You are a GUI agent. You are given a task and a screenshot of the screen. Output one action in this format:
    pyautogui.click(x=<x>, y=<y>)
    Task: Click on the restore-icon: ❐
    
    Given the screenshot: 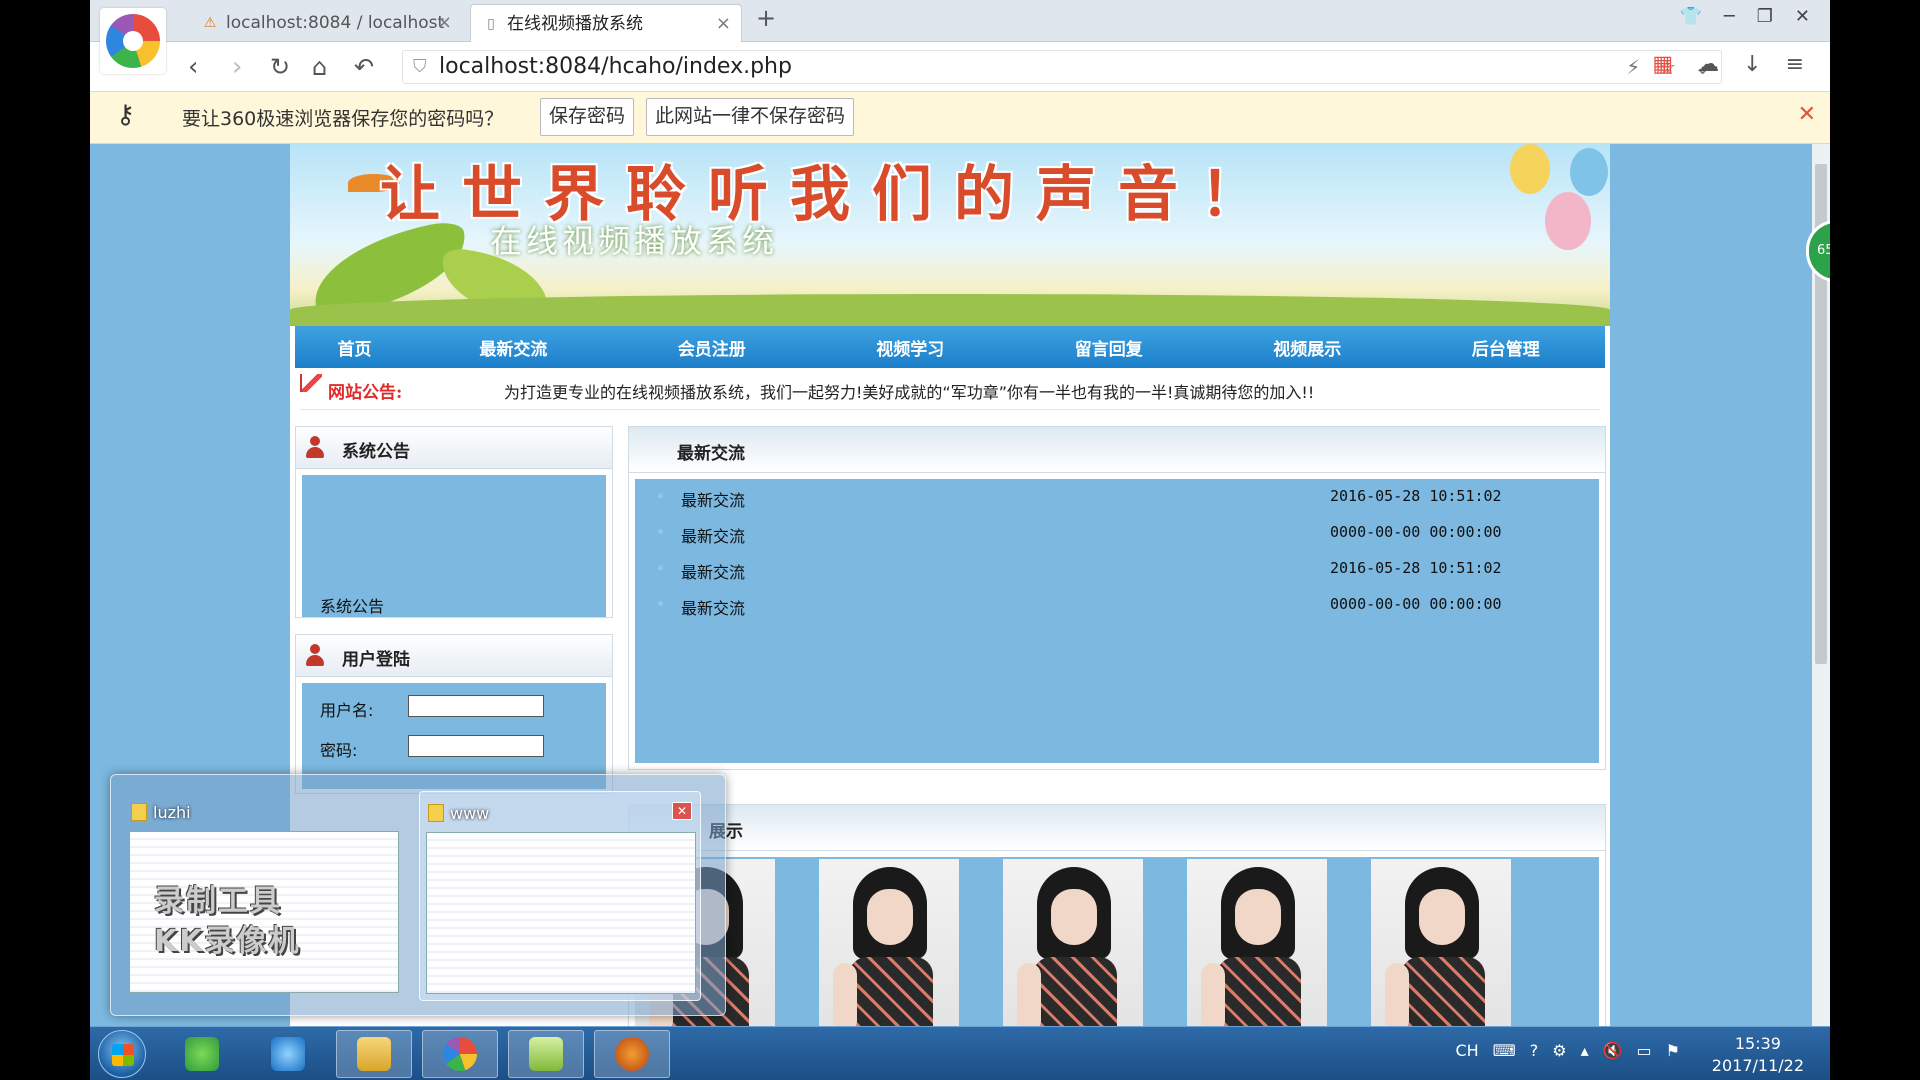 What is the action you would take?
    pyautogui.click(x=1765, y=16)
    